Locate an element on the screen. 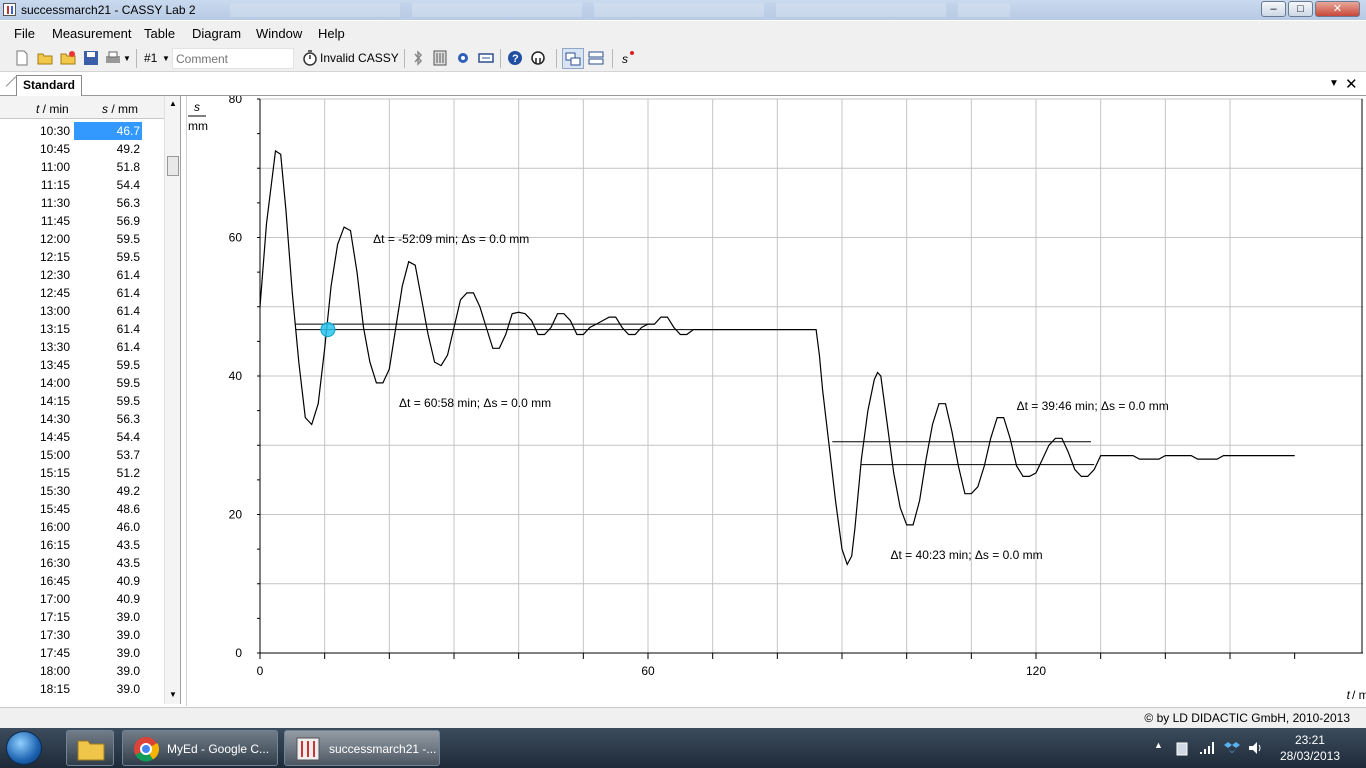 The width and height of the screenshot is (1366, 768). table-row: 11:00 51.8 is located at coordinates (82, 167).